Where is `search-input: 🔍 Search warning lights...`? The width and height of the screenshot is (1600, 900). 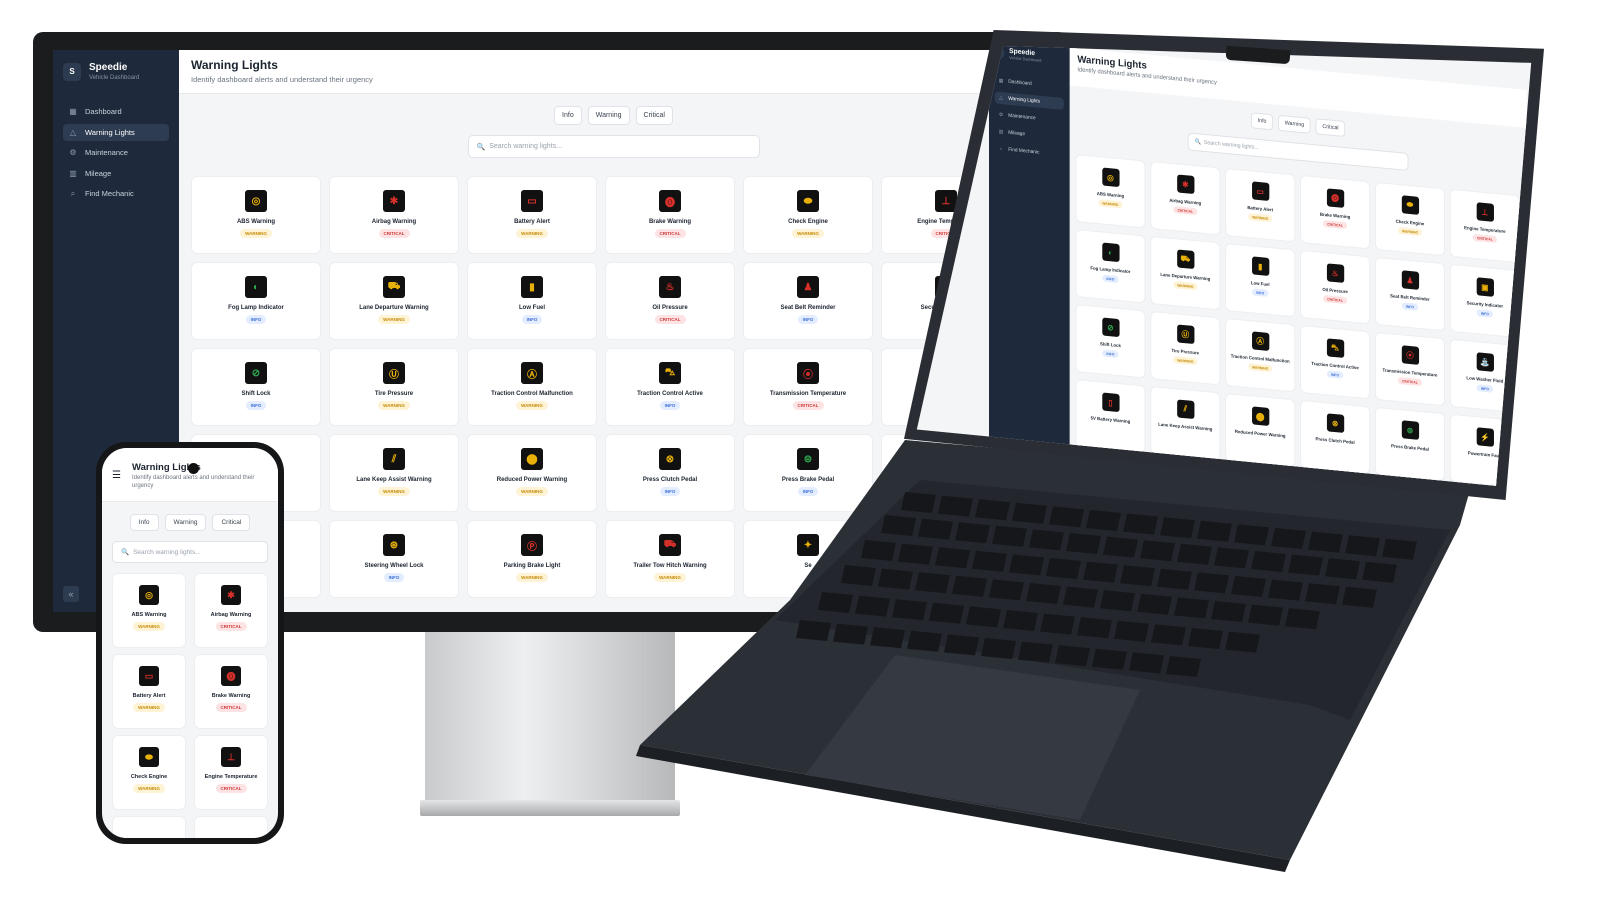 search-input: 🔍 Search warning lights... is located at coordinates (190, 552).